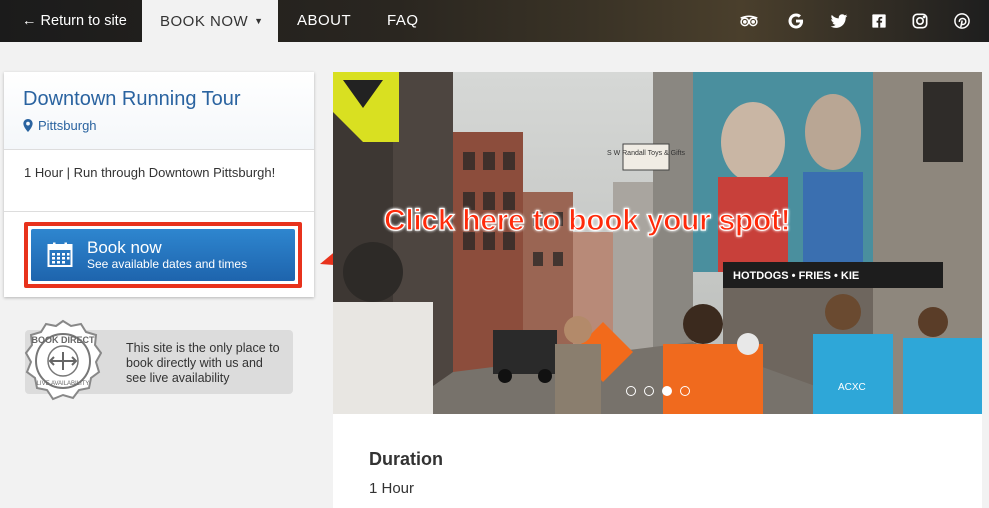  Describe the element at coordinates (839, 21) in the screenshot. I see `twitter-icon` at that location.